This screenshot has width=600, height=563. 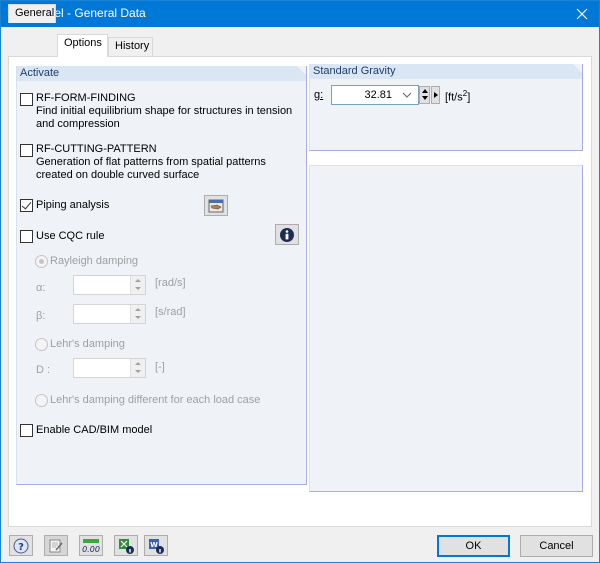 What do you see at coordinates (41, 400) in the screenshot?
I see `lehr-each-load-case-radio` at bounding box center [41, 400].